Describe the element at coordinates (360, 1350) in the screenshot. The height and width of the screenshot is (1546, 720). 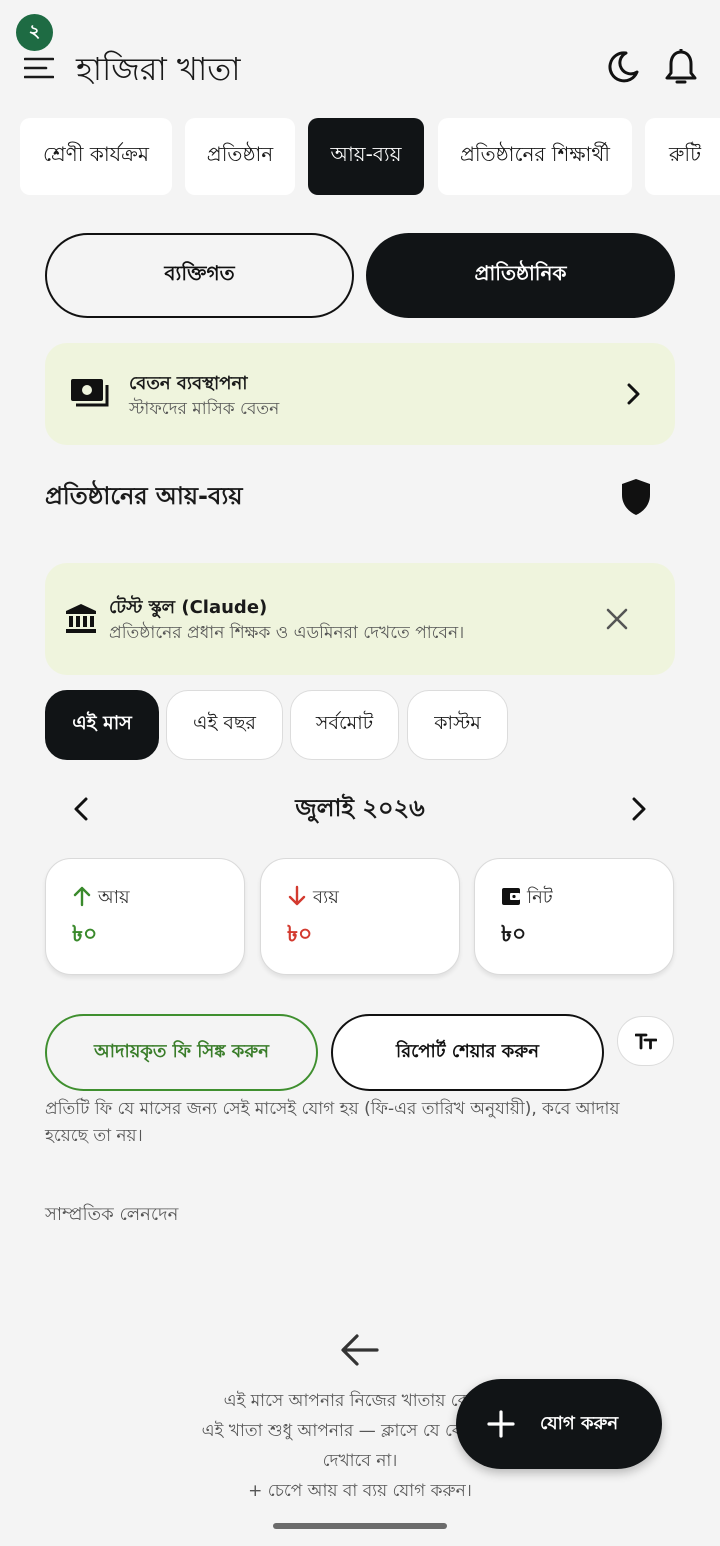
I see `arrow-left-icon` at that location.